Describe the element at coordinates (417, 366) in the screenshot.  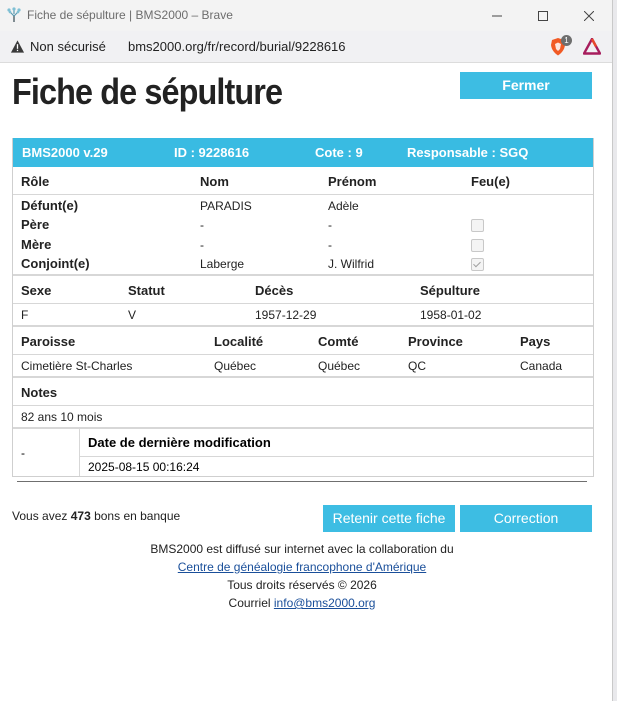
I see `province-value: QC` at that location.